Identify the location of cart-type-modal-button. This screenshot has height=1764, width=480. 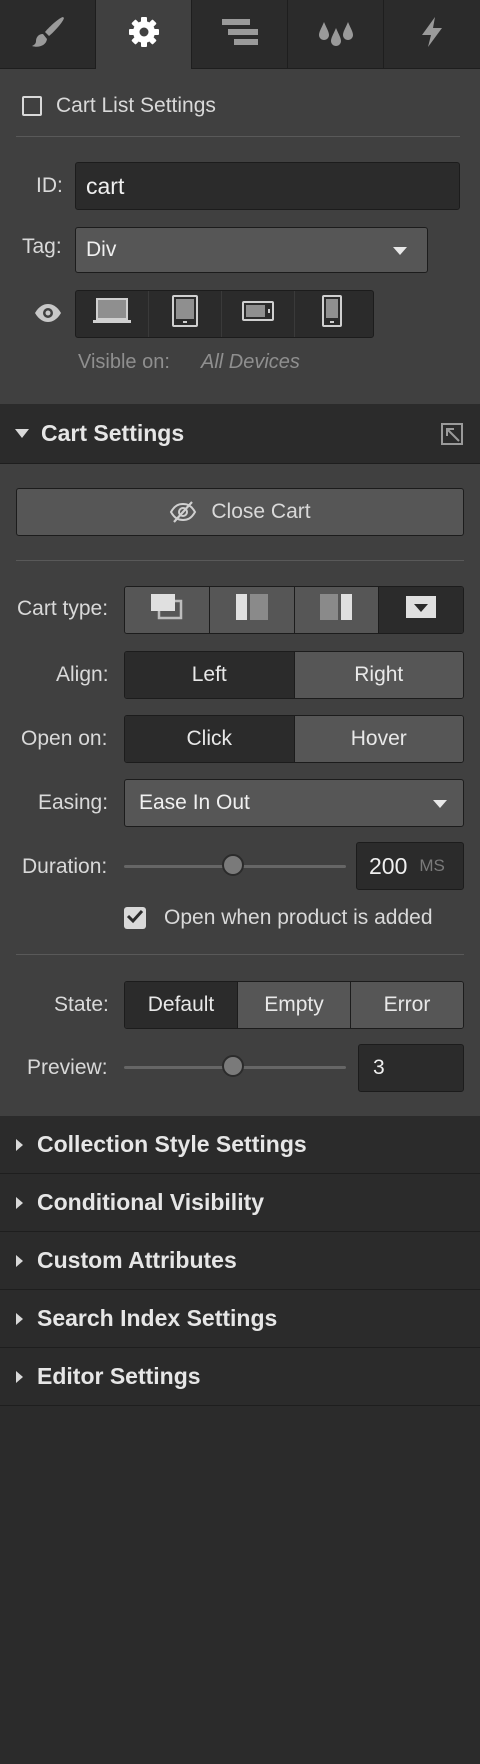
(167, 610).